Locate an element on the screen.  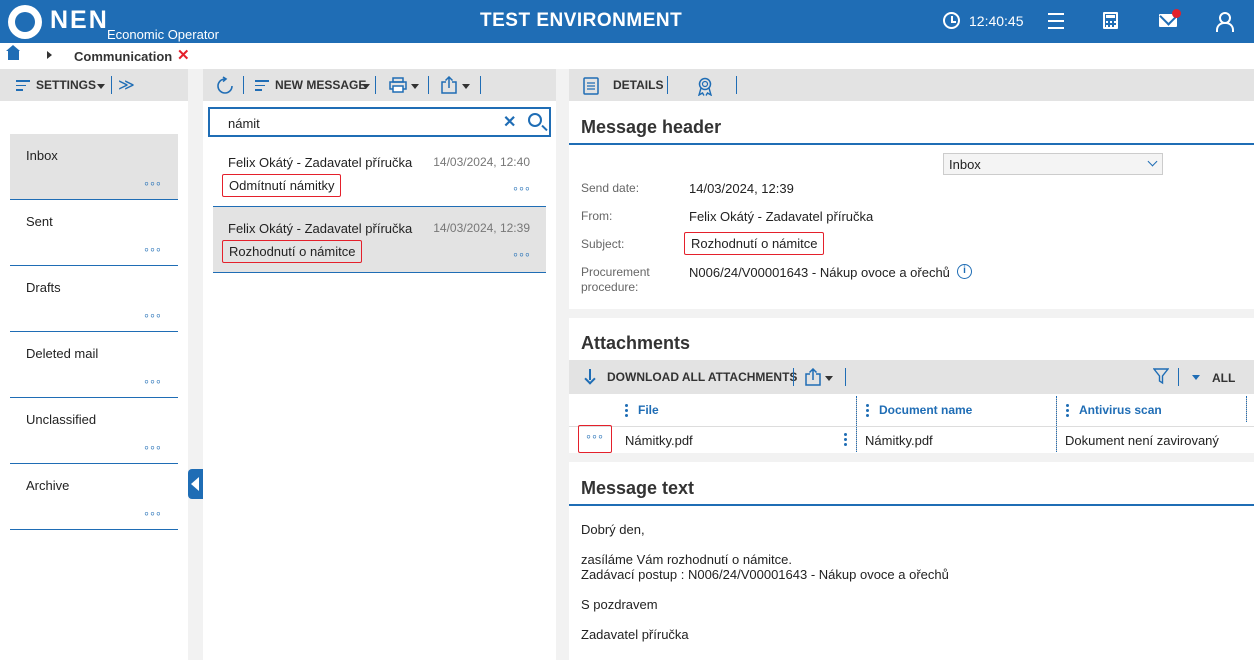
row-more-options-icon: ◦◦◦ is located at coordinates (595, 439).